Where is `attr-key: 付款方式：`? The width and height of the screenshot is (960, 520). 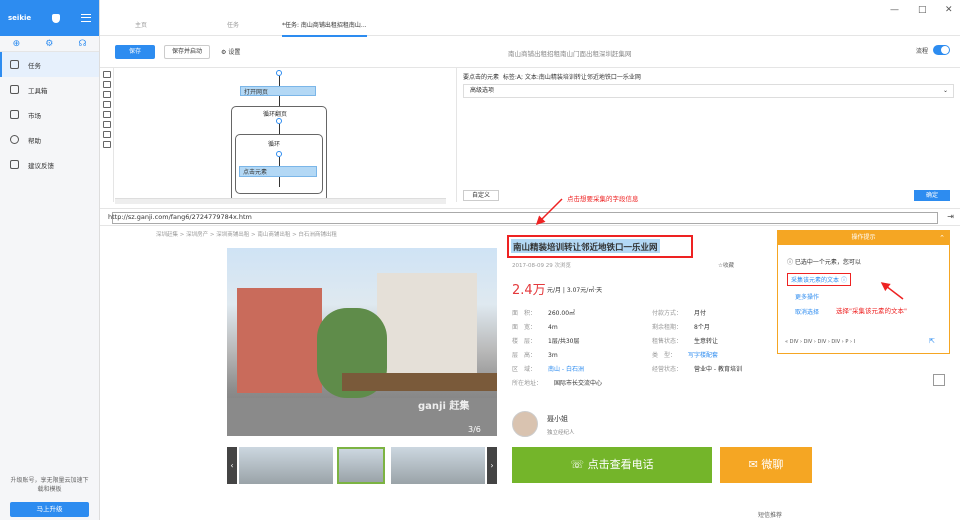 attr-key: 付款方式： is located at coordinates (667, 313).